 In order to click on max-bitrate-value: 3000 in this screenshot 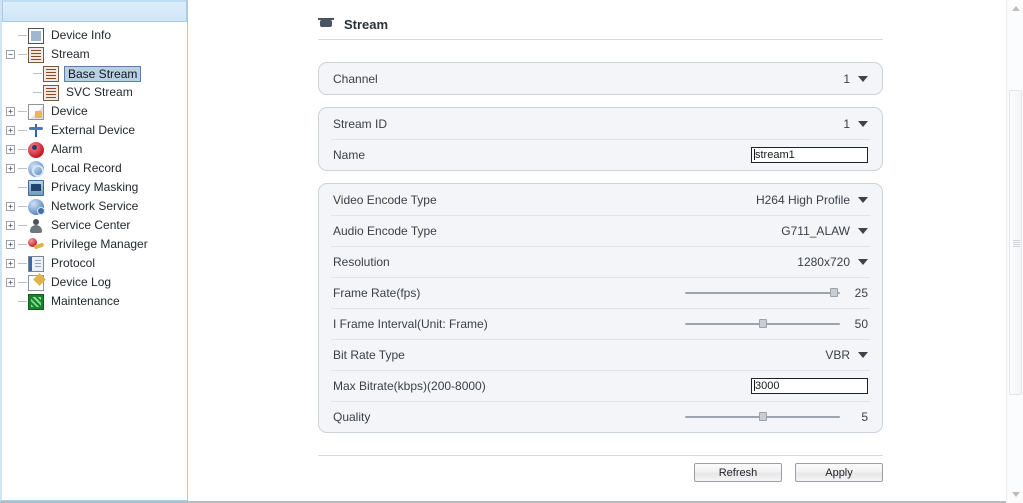, I will do `click(767, 385)`.